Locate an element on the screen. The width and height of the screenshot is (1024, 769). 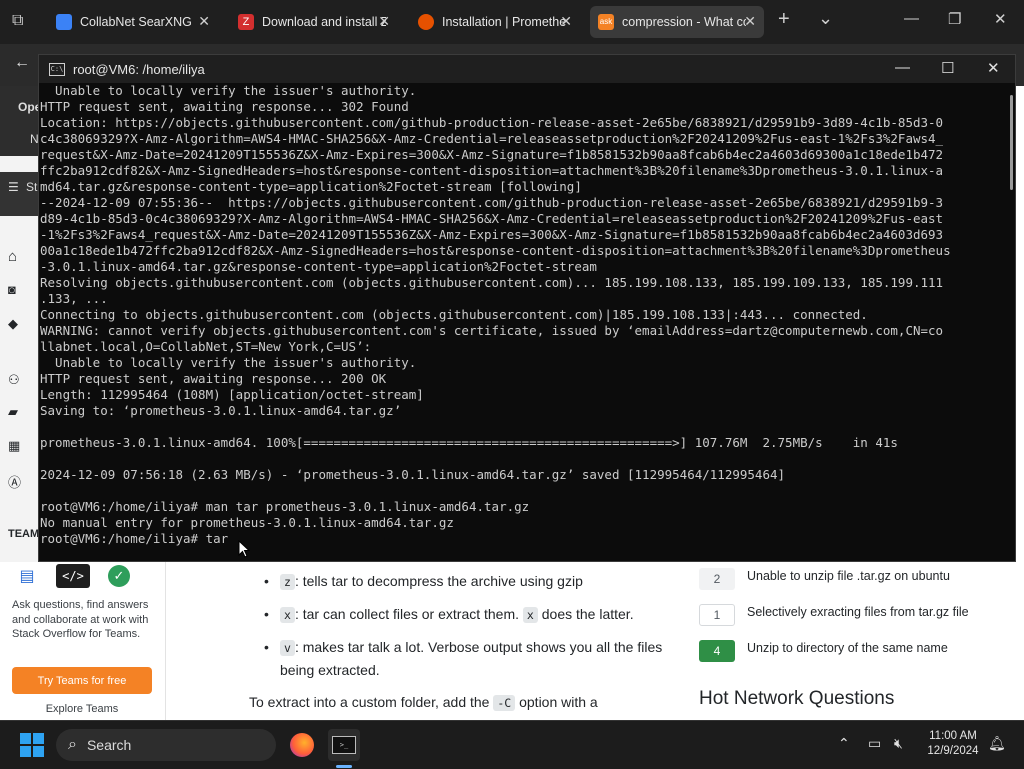
home-icon: ⌂ is located at coordinates (12, 256).